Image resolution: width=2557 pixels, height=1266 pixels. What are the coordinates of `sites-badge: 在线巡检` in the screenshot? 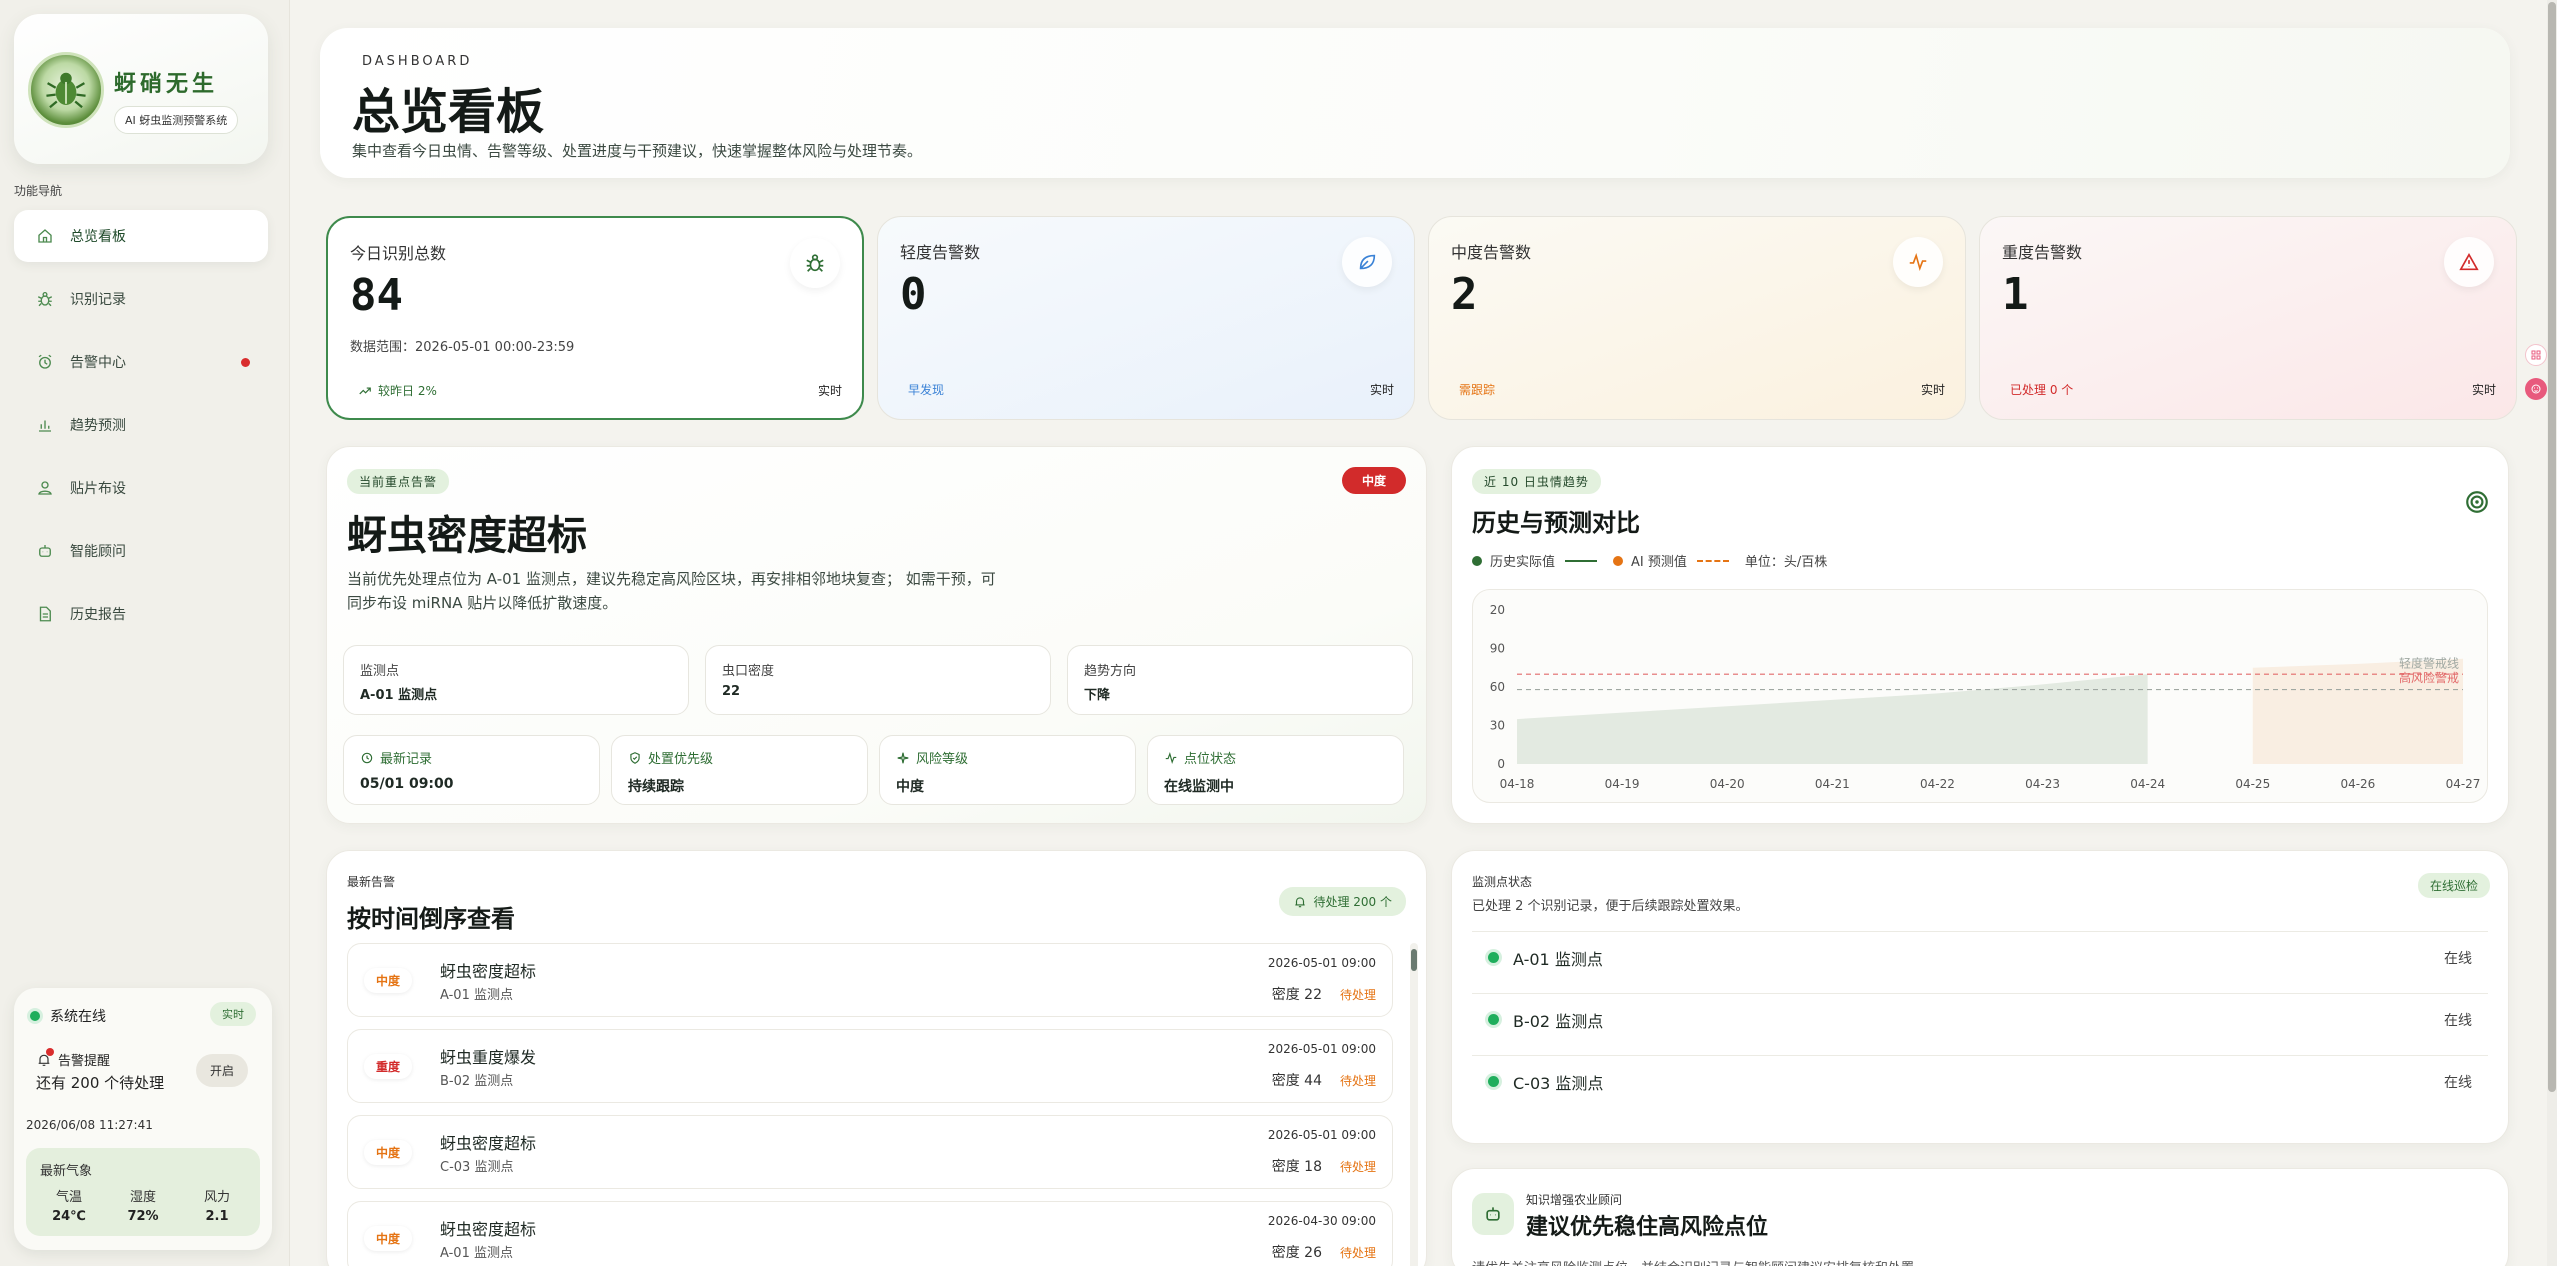 It's located at (2453, 885).